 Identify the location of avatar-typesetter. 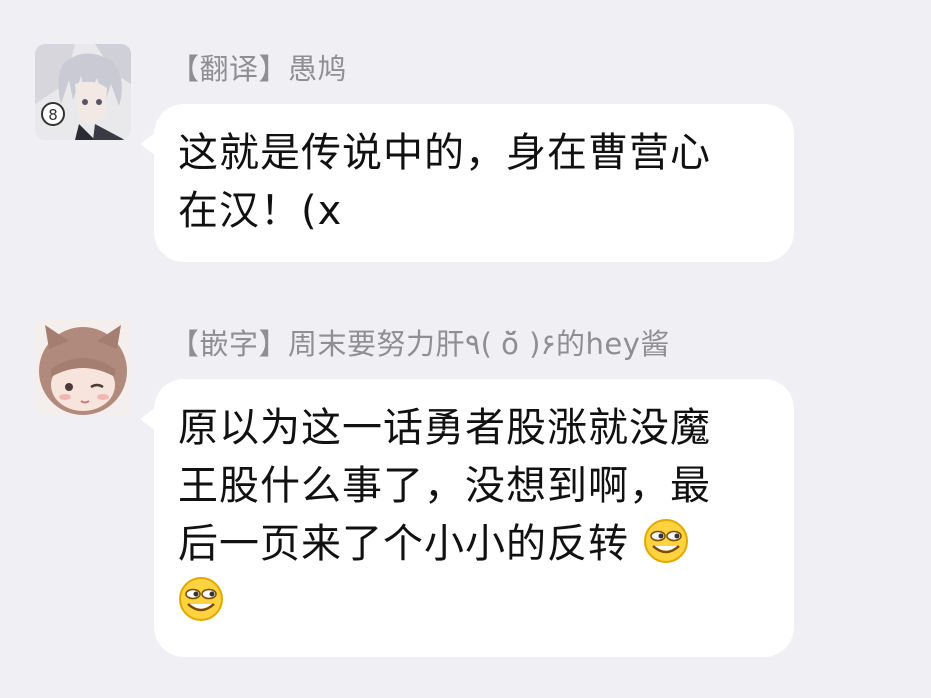
(83, 367).